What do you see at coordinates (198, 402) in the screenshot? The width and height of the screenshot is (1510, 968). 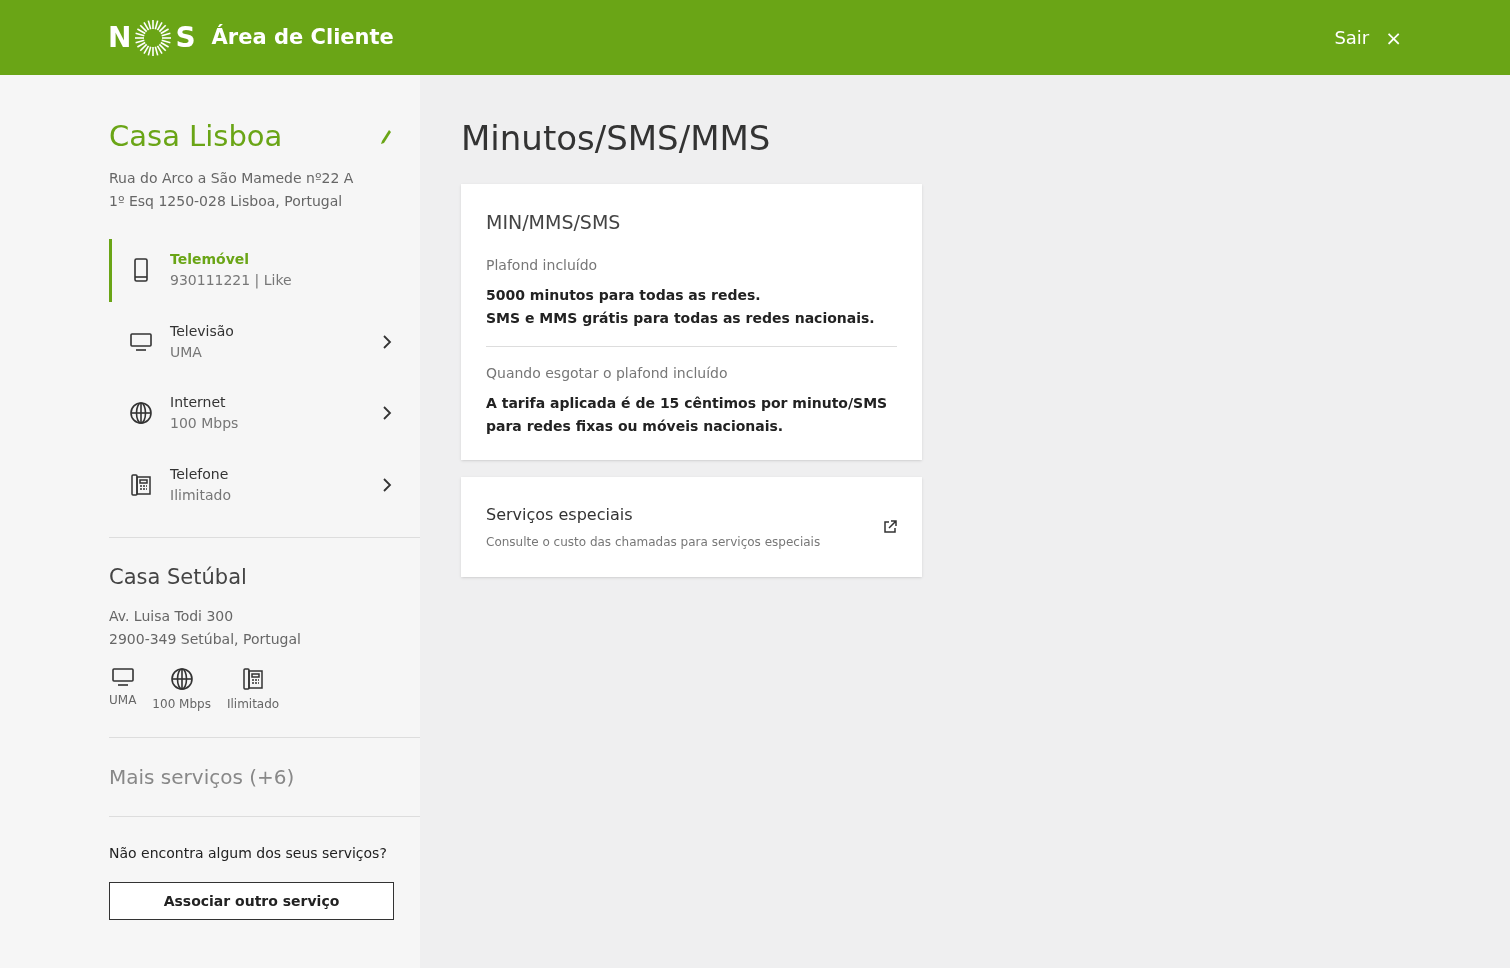 I see `service-name: Internet` at bounding box center [198, 402].